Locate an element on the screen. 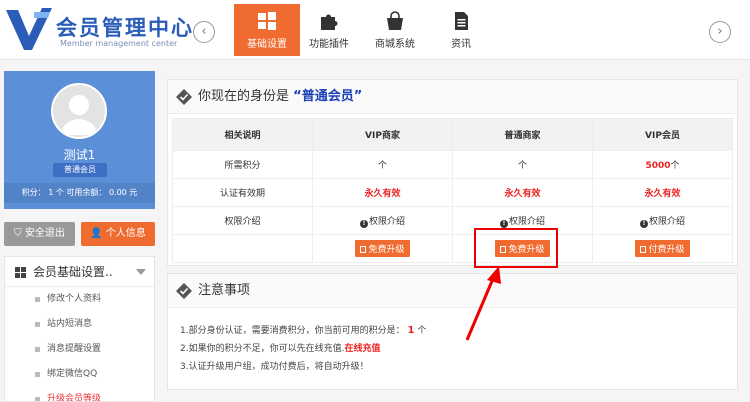 Image resolution: width=750 pixels, height=402 pixels. column-header: VIP会员 is located at coordinates (662, 134).